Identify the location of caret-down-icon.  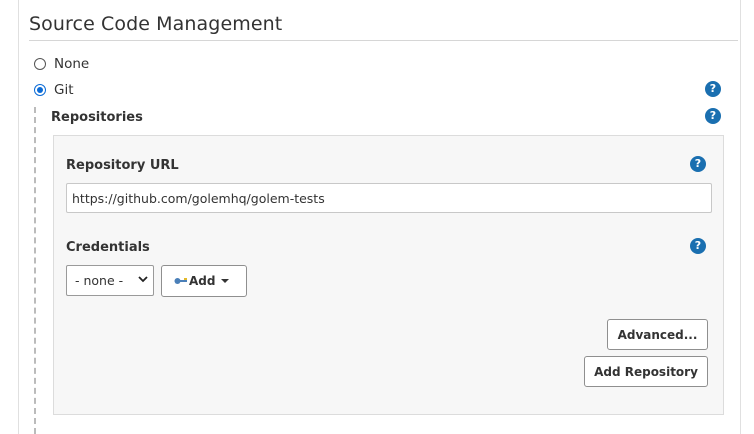
(225, 281).